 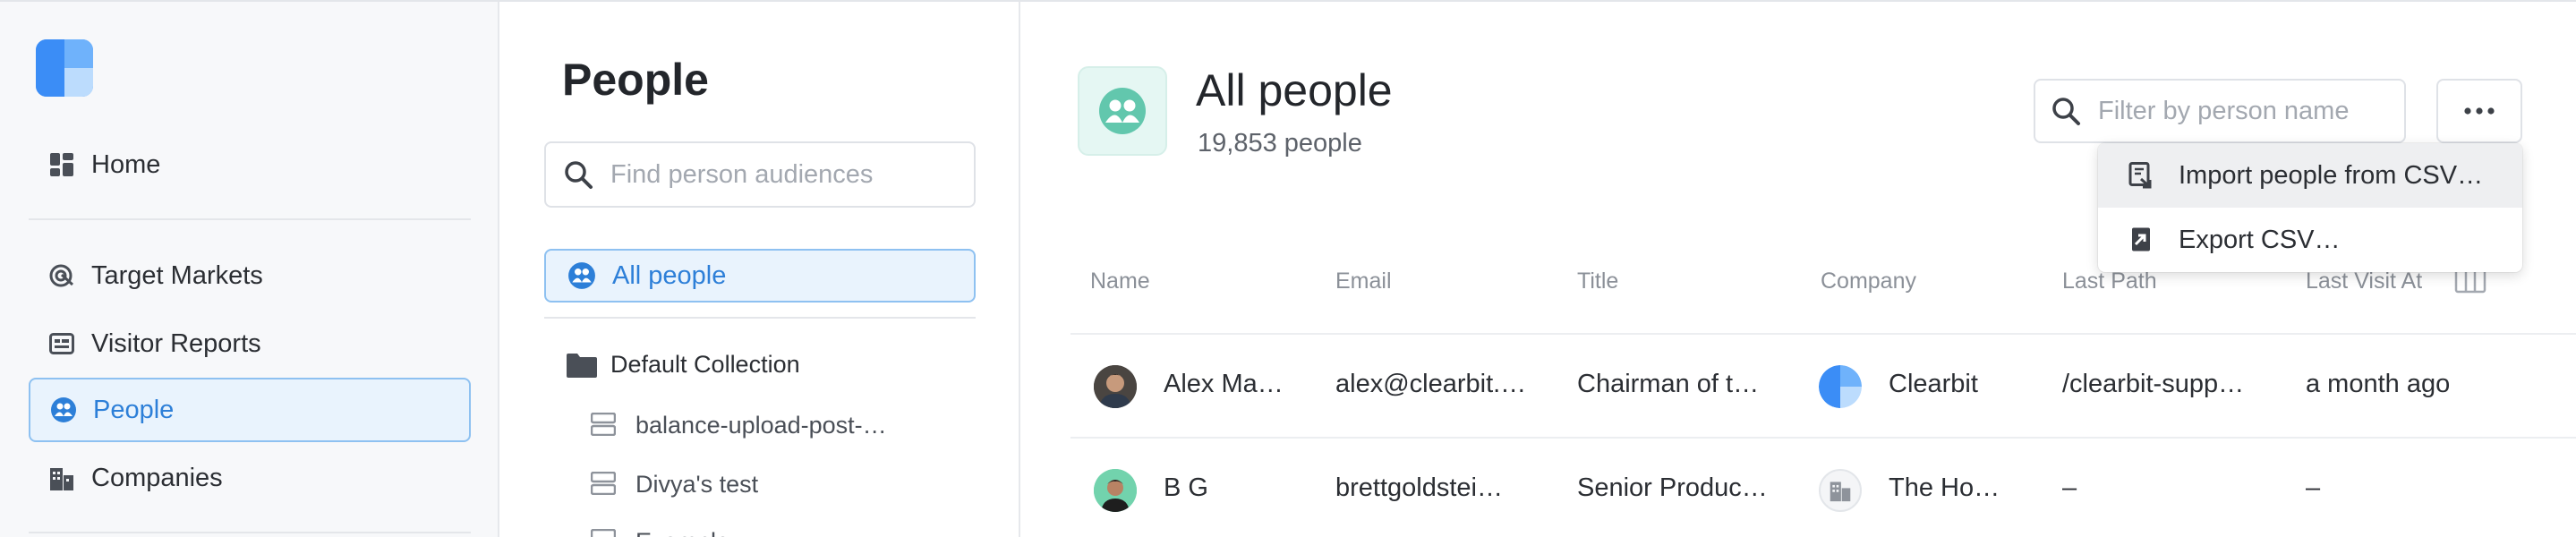 What do you see at coordinates (1965, 384) in the screenshot?
I see `cell-company: Clearbit` at bounding box center [1965, 384].